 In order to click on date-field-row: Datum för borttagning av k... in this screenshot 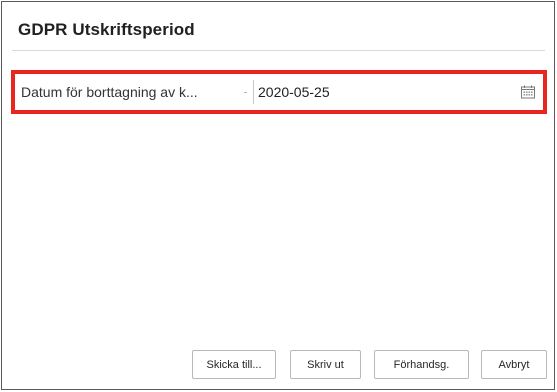, I will do `click(279, 92)`.